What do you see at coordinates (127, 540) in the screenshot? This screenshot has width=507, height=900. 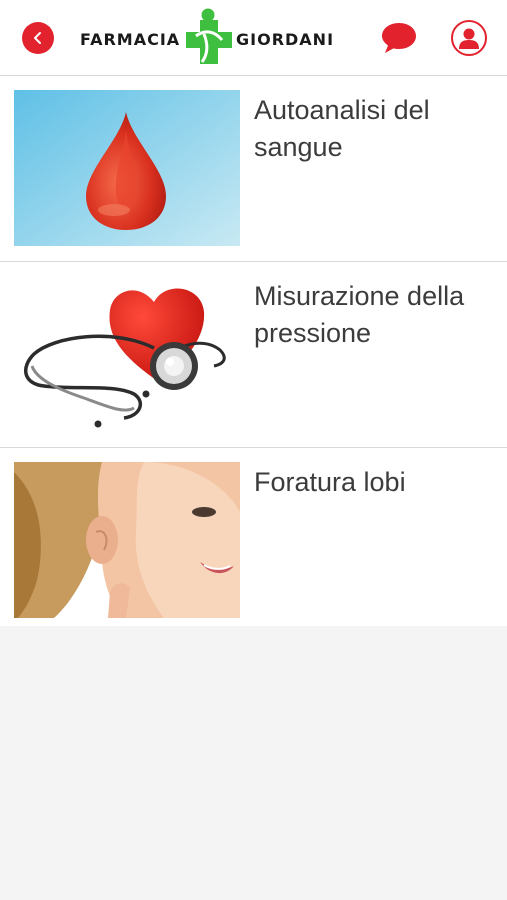 I see `child-ear-image` at bounding box center [127, 540].